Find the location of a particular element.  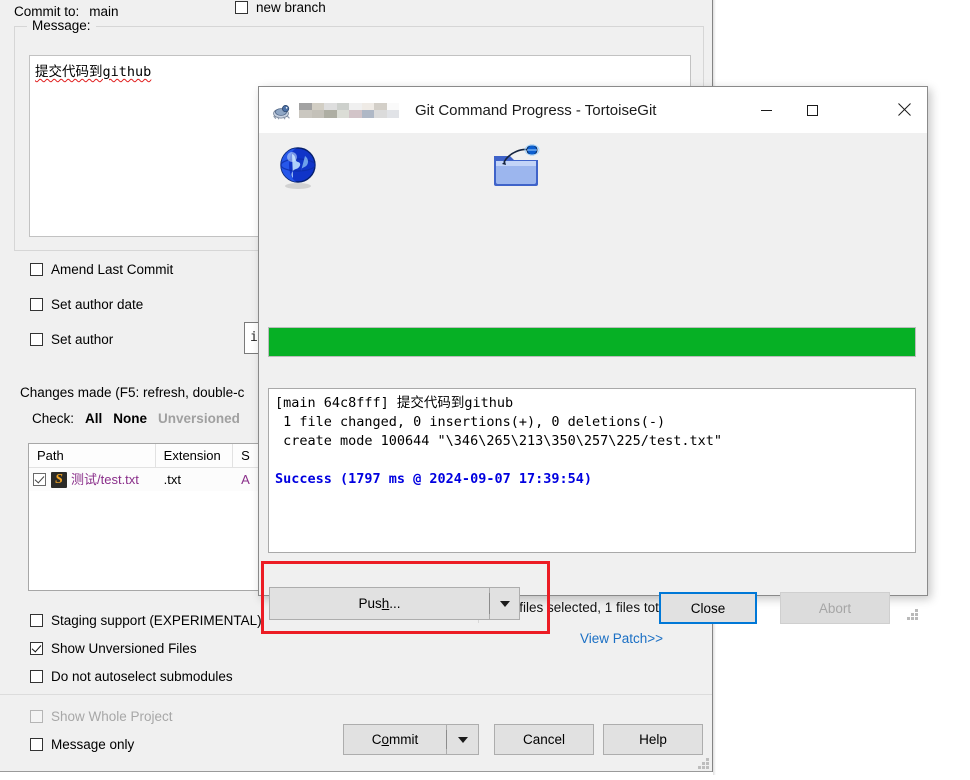

cancel-button: Cancel is located at coordinates (544, 739).